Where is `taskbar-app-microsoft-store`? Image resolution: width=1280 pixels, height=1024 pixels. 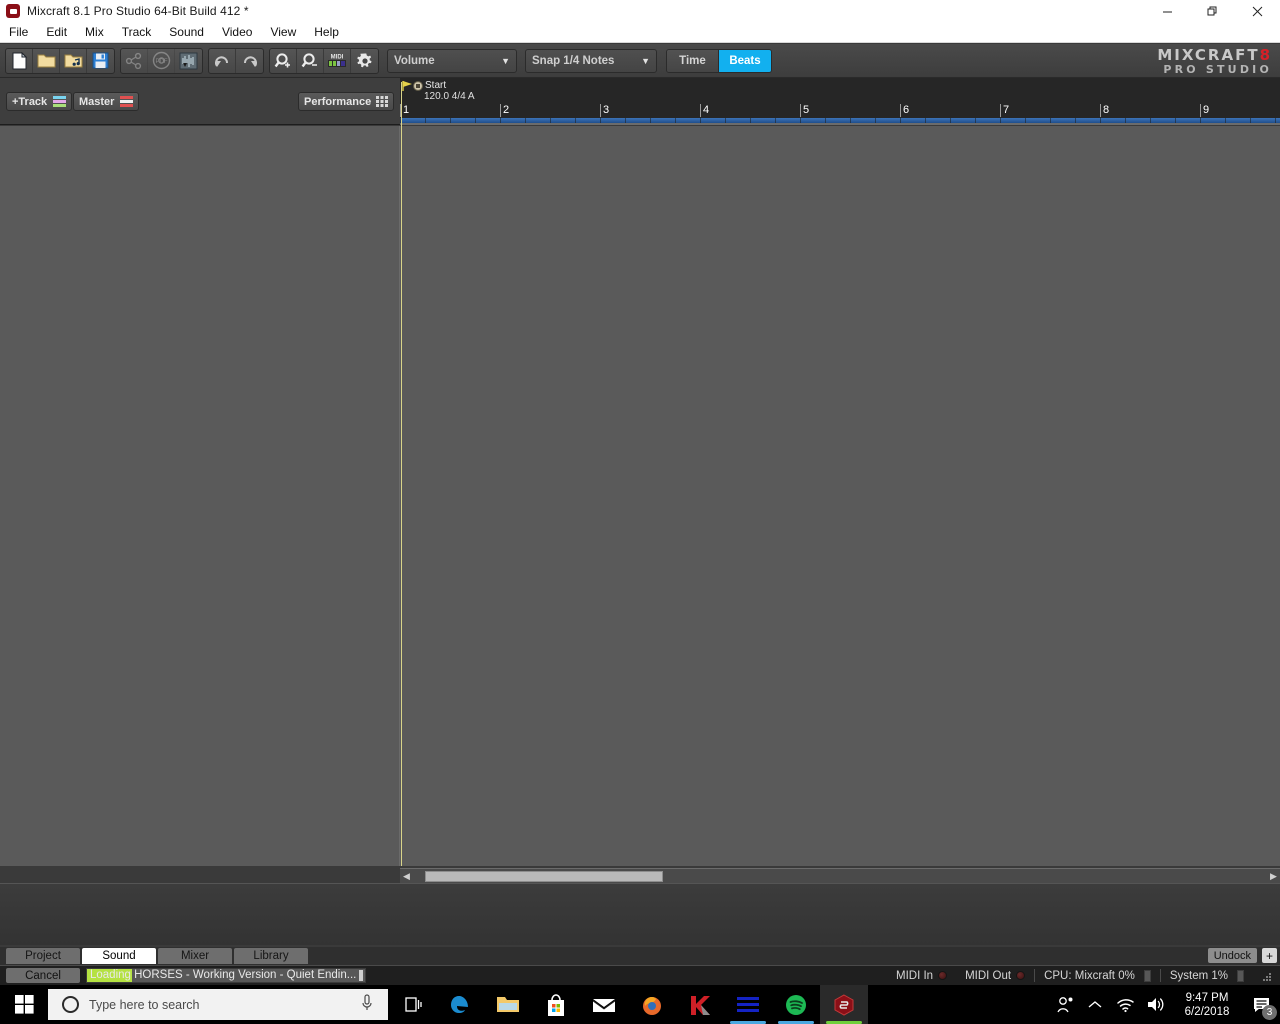
taskbar-app-microsoft-store is located at coordinates (556, 1004).